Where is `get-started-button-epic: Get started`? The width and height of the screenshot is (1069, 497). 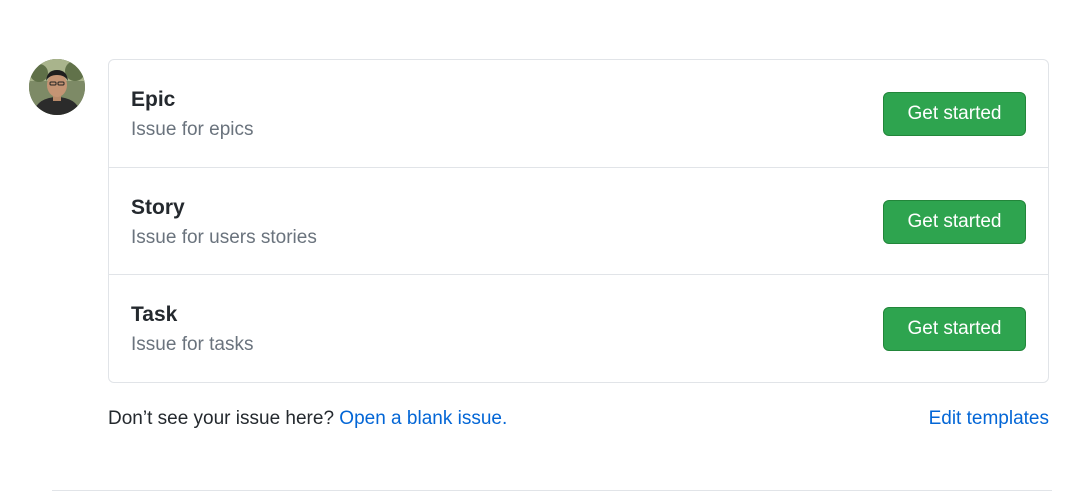 get-started-button-epic: Get started is located at coordinates (954, 114).